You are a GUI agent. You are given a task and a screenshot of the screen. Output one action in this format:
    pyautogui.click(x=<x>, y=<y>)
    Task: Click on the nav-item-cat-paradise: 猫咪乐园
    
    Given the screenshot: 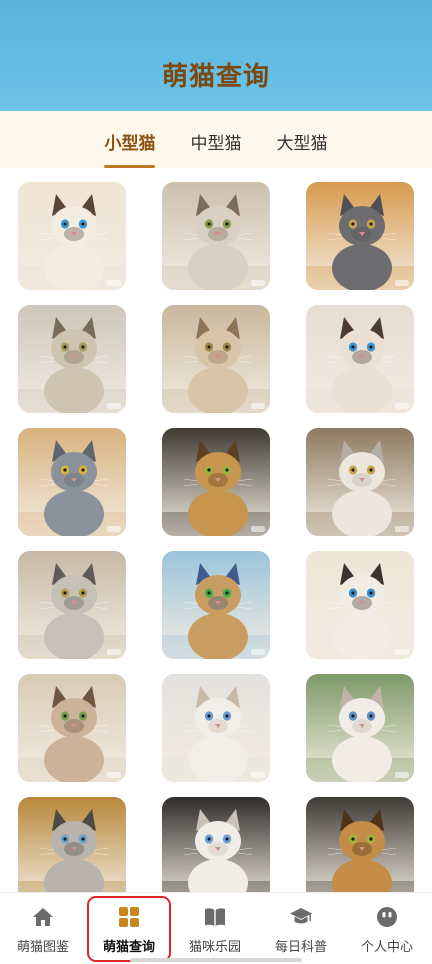 What is the action you would take?
    pyautogui.click(x=215, y=928)
    